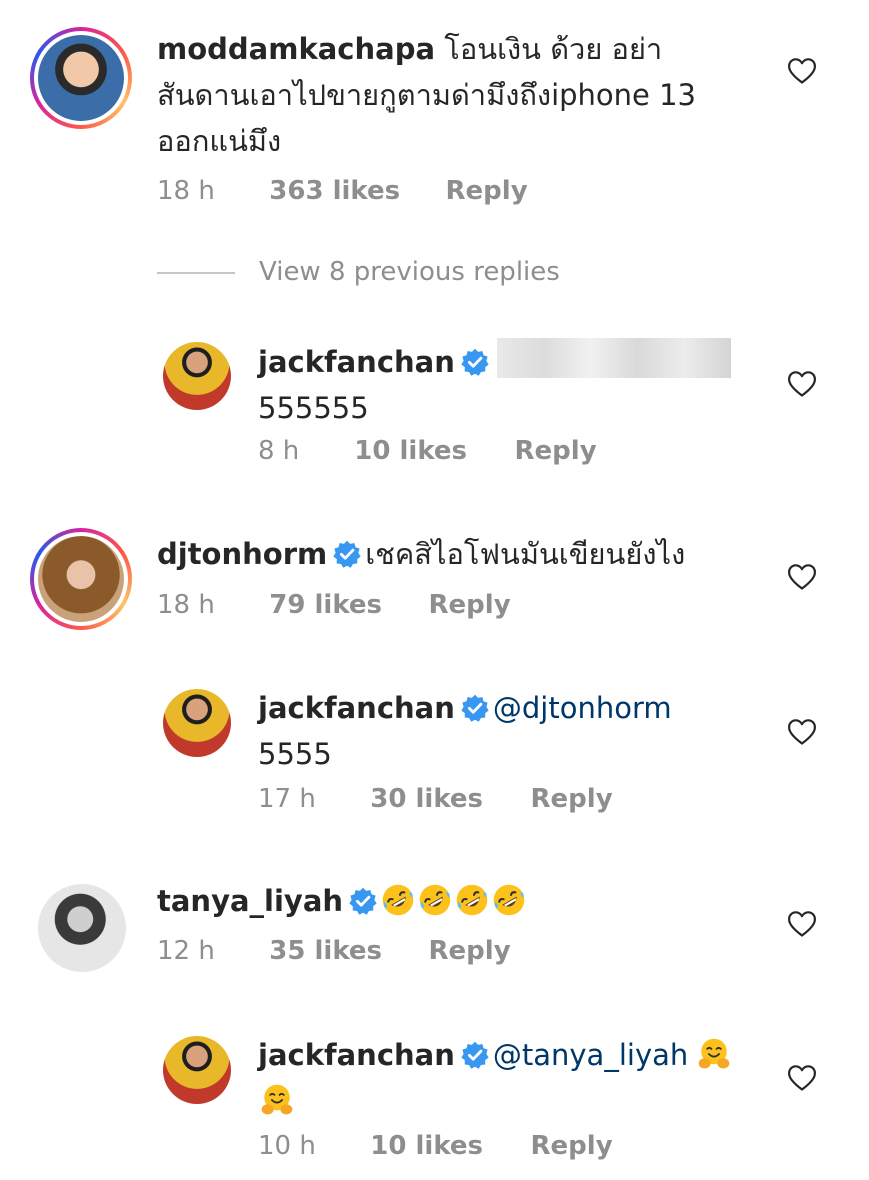 The width and height of the screenshot is (869, 1180). Describe the element at coordinates (590, 1055) in the screenshot. I see `mention-link: @tanya_liyah` at that location.